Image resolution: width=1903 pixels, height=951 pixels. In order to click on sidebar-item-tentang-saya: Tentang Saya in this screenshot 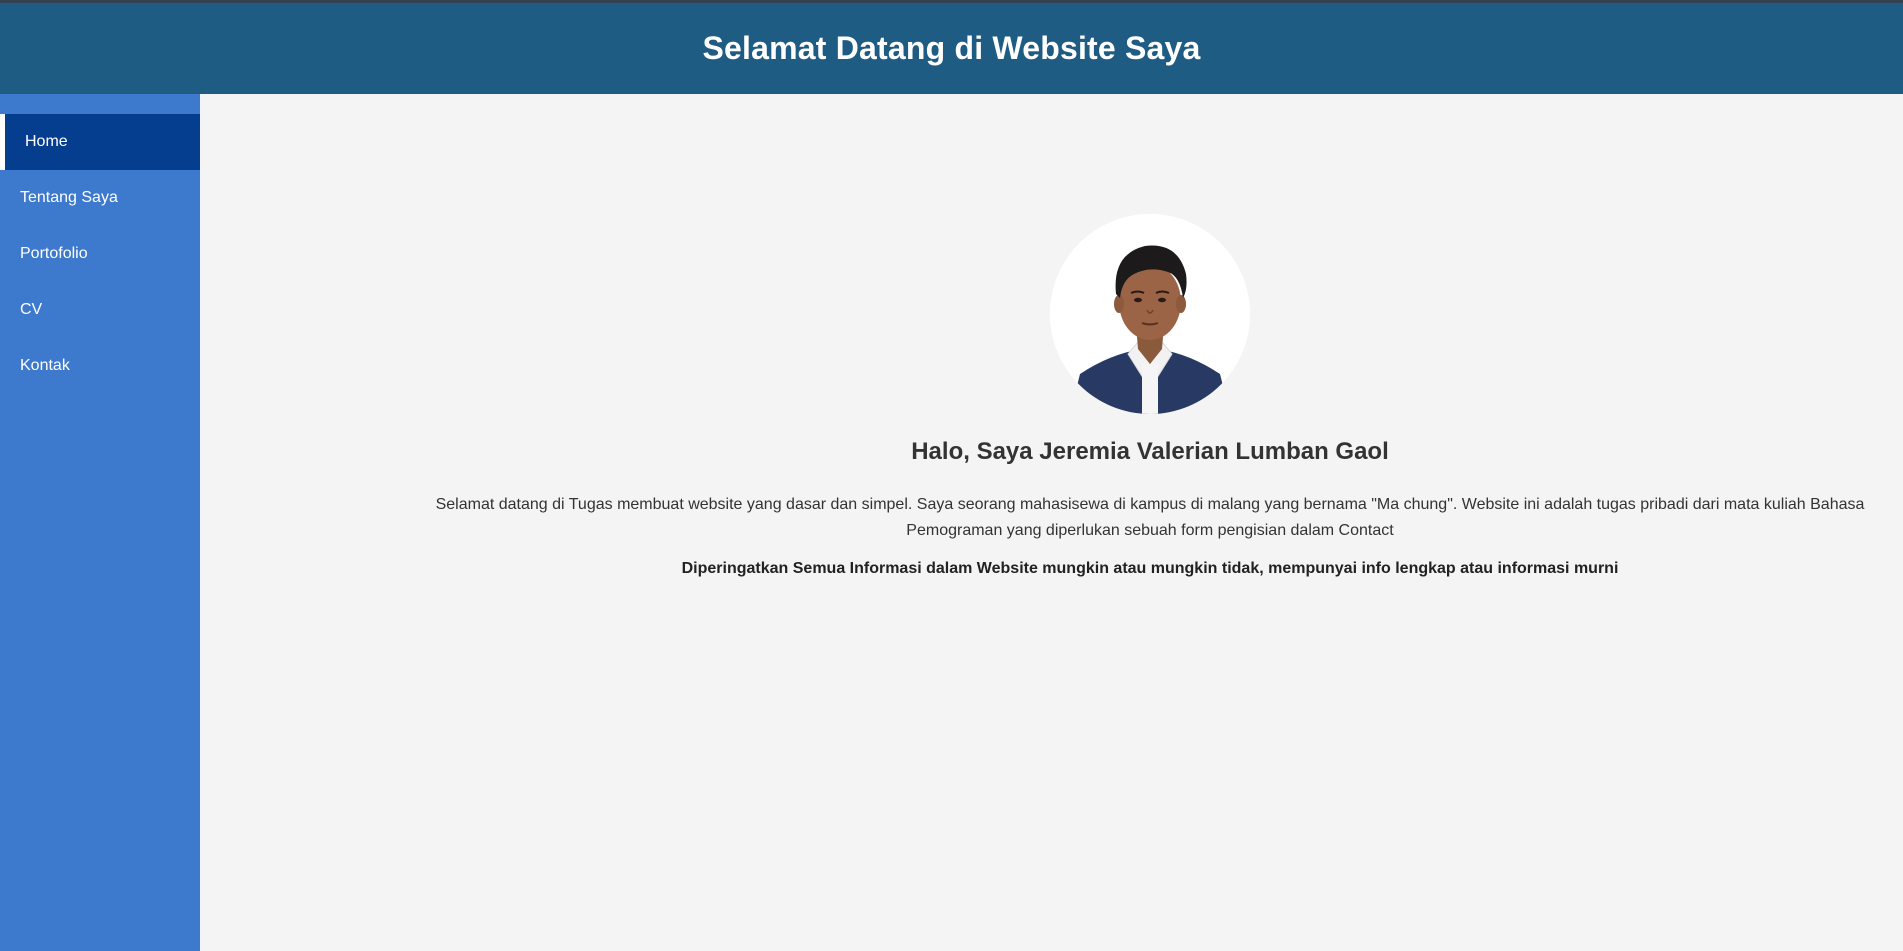, I will do `click(100, 198)`.